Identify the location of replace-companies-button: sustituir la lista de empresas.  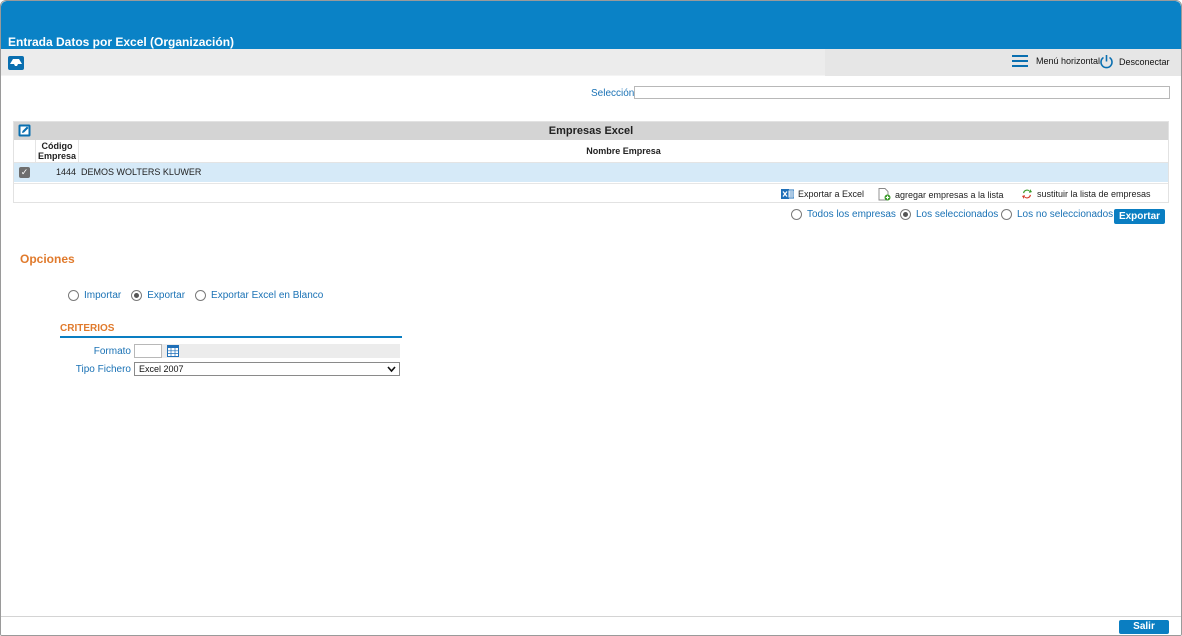
(1086, 194).